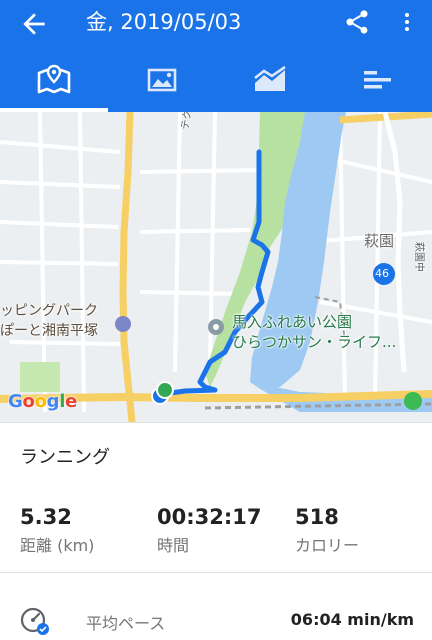  What do you see at coordinates (54, 79) in the screenshot?
I see `map-icon` at bounding box center [54, 79].